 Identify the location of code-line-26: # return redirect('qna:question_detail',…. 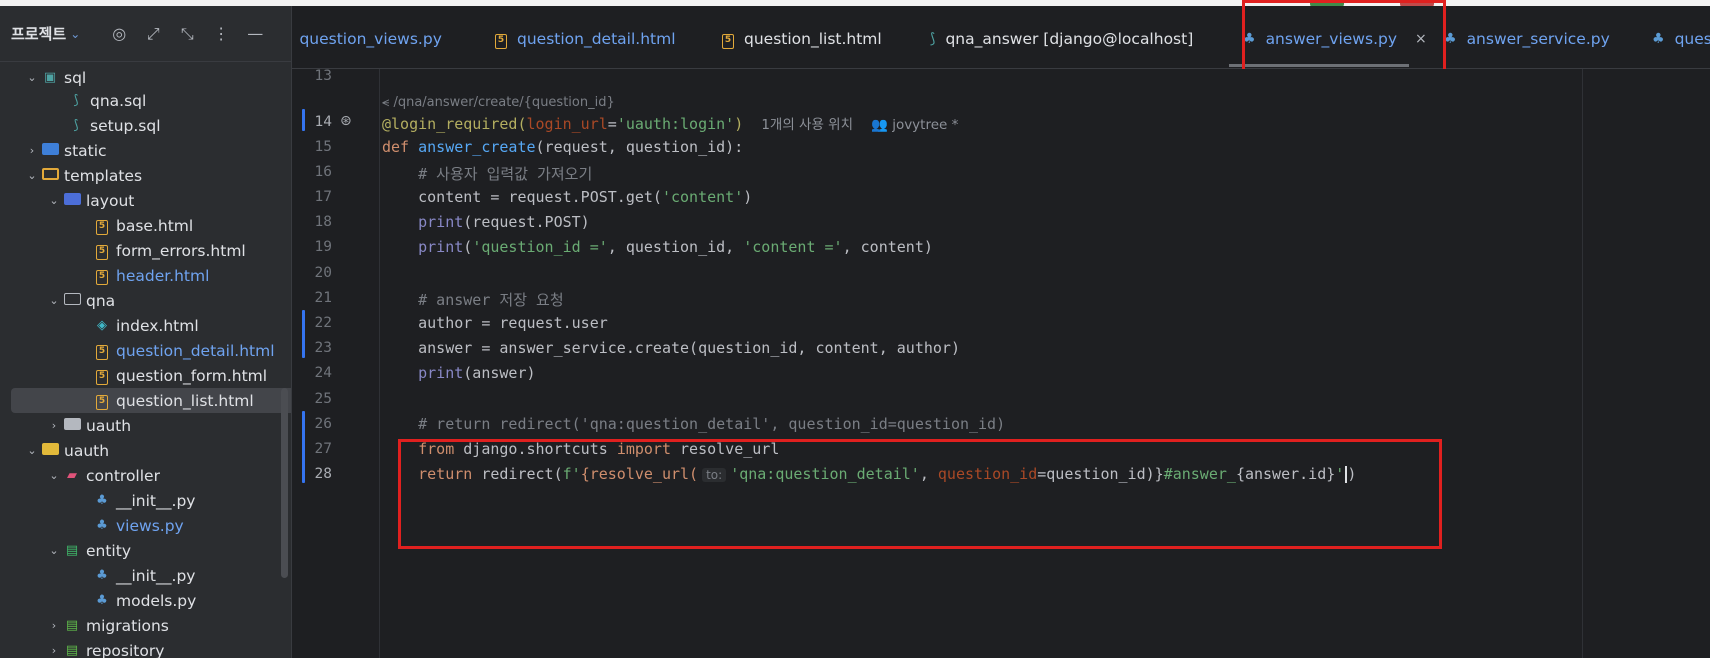
(694, 424).